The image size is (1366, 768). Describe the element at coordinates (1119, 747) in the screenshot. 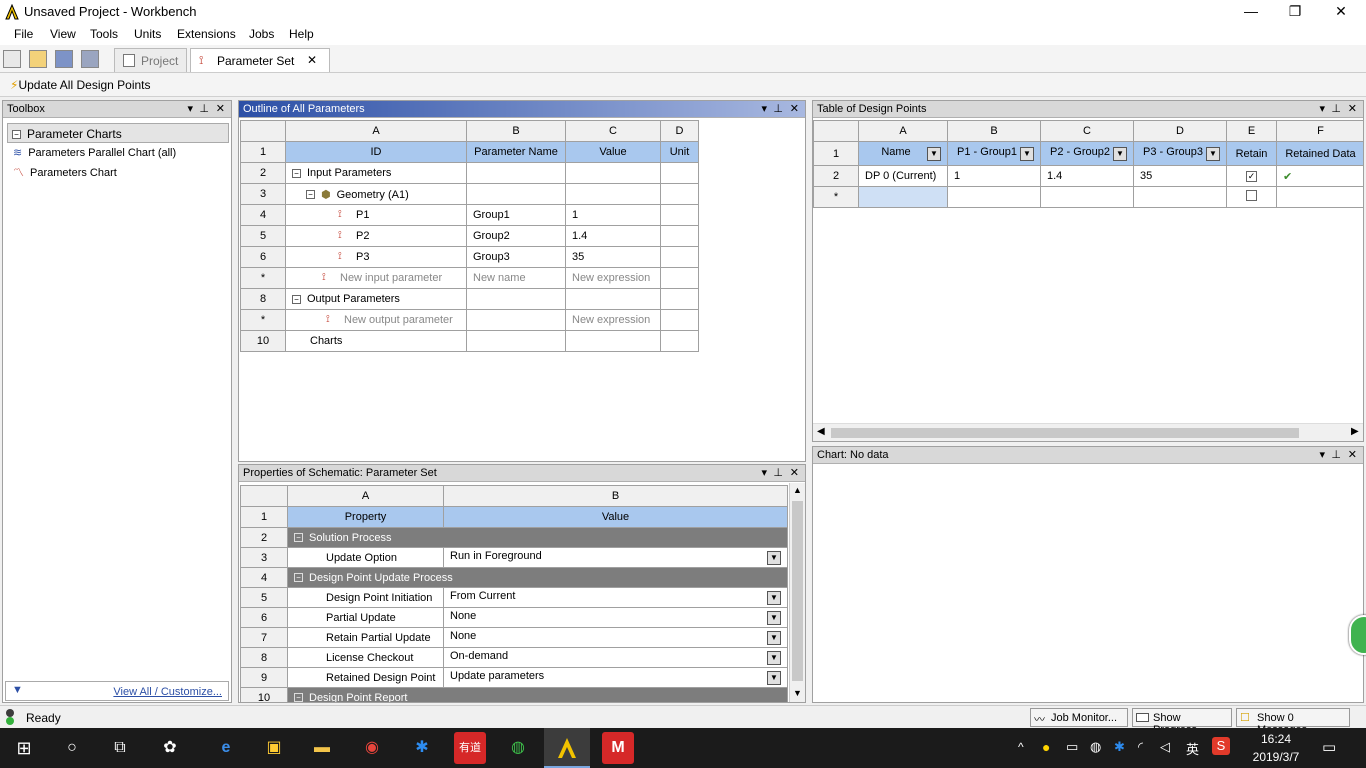

I see `tray-app2-icon: ✱` at that location.